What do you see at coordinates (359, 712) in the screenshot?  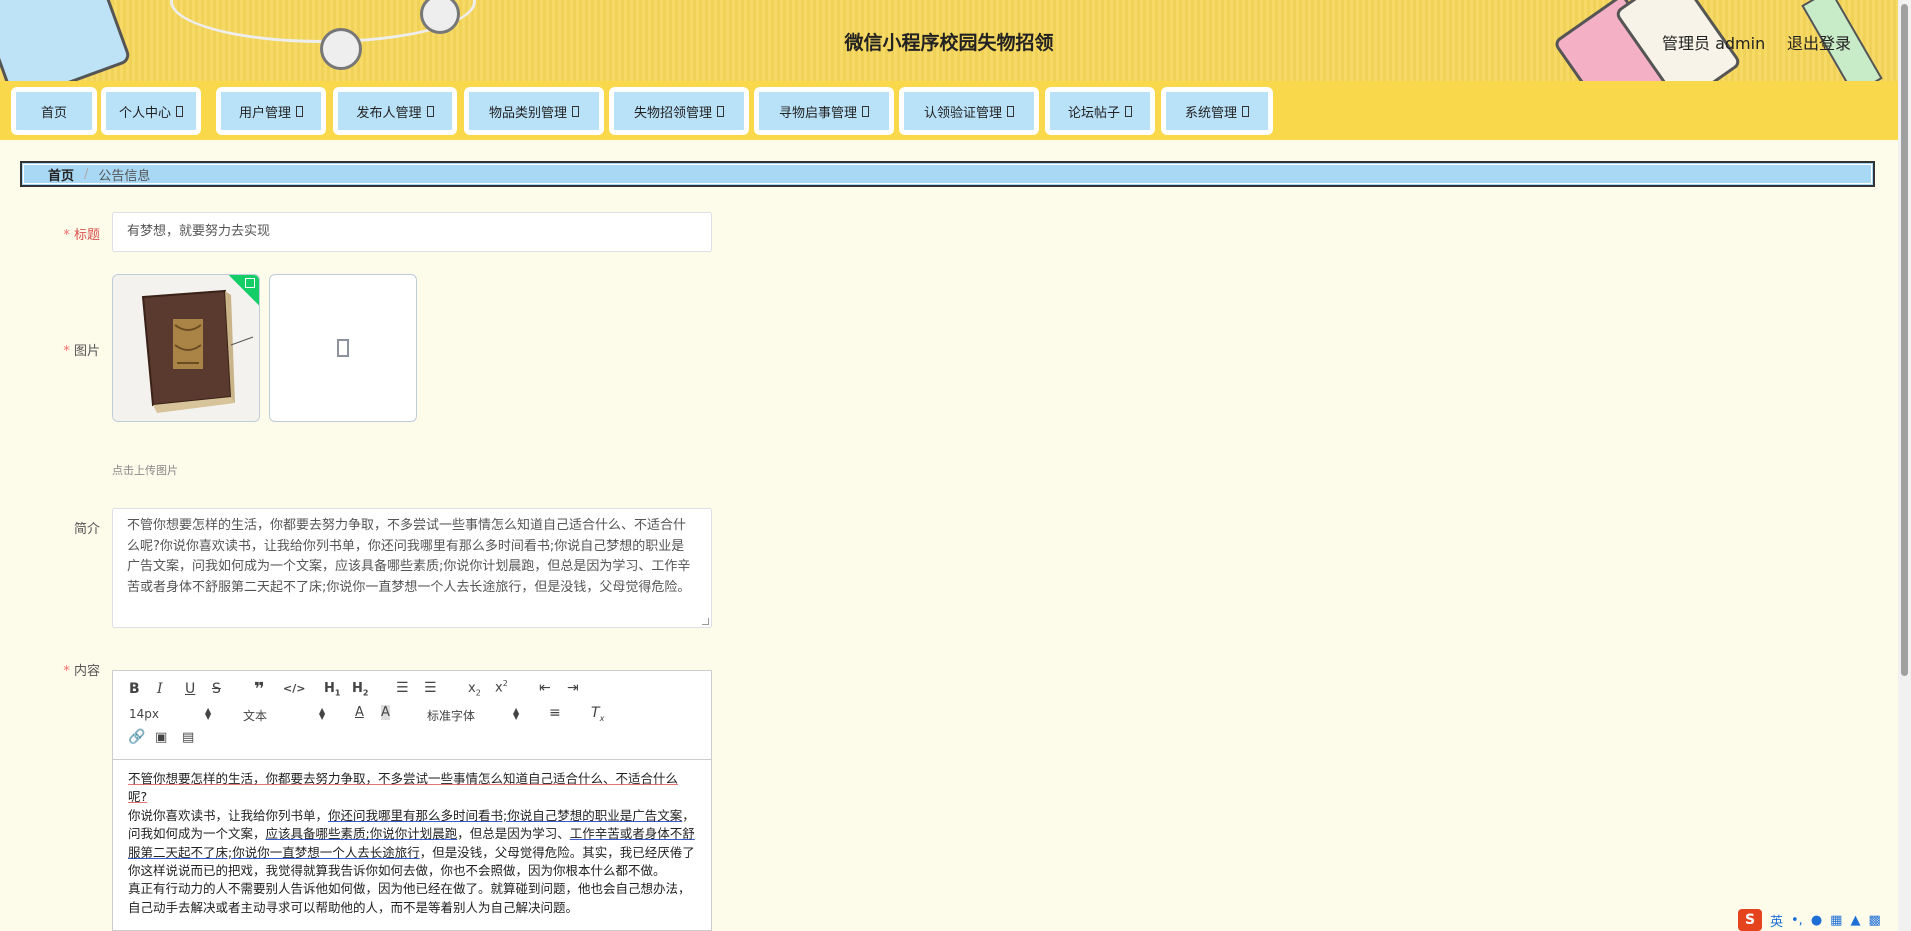 I see `font-color-icon: A` at bounding box center [359, 712].